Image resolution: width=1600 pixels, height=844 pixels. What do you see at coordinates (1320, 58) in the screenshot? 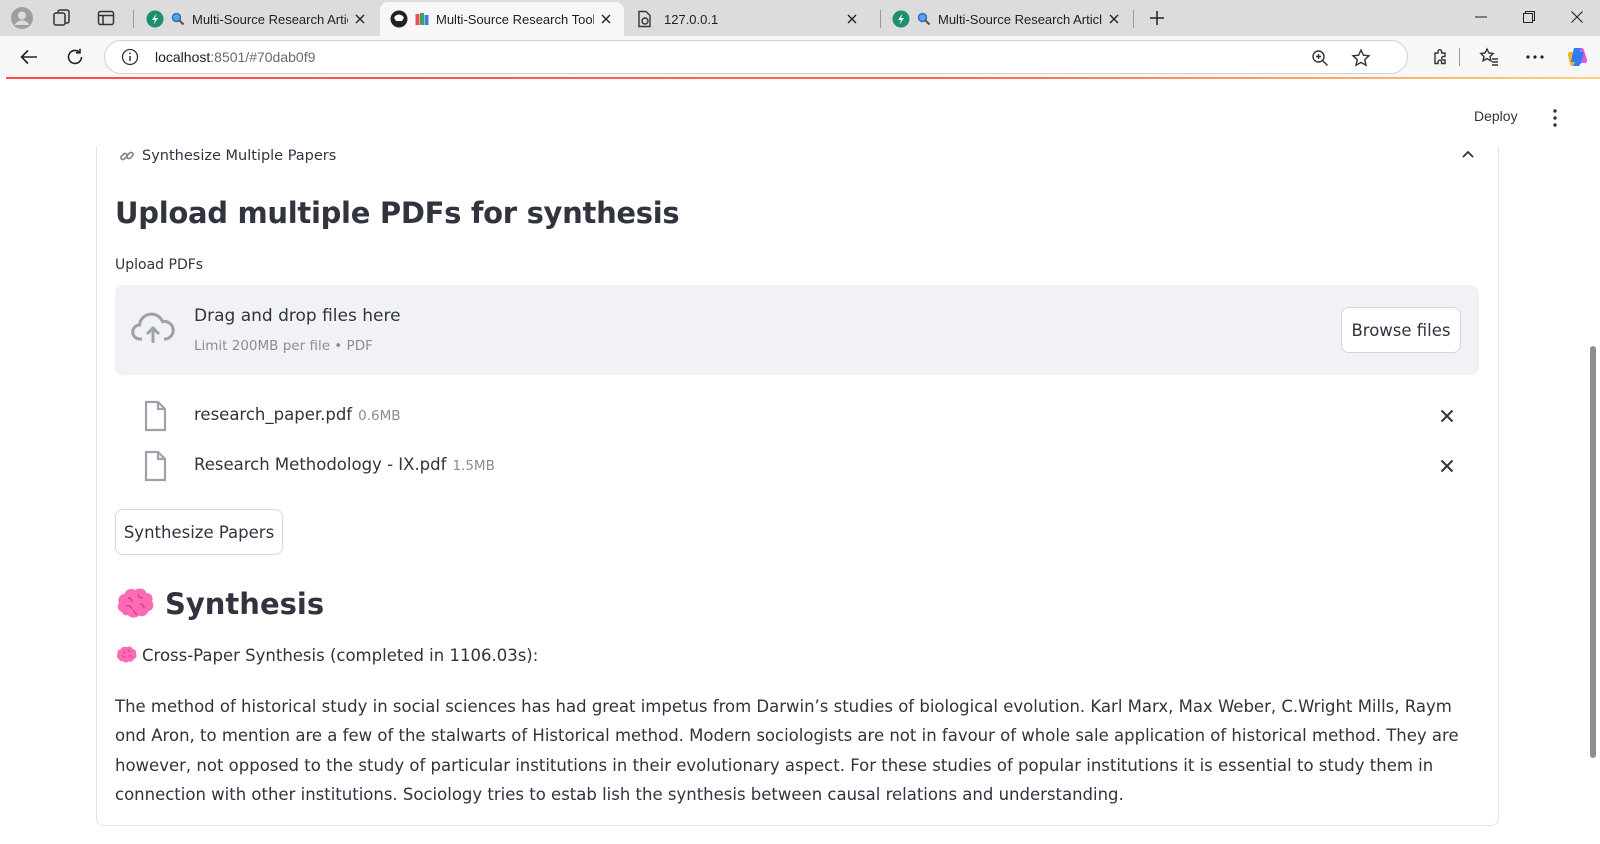
I see `zoom-icon` at bounding box center [1320, 58].